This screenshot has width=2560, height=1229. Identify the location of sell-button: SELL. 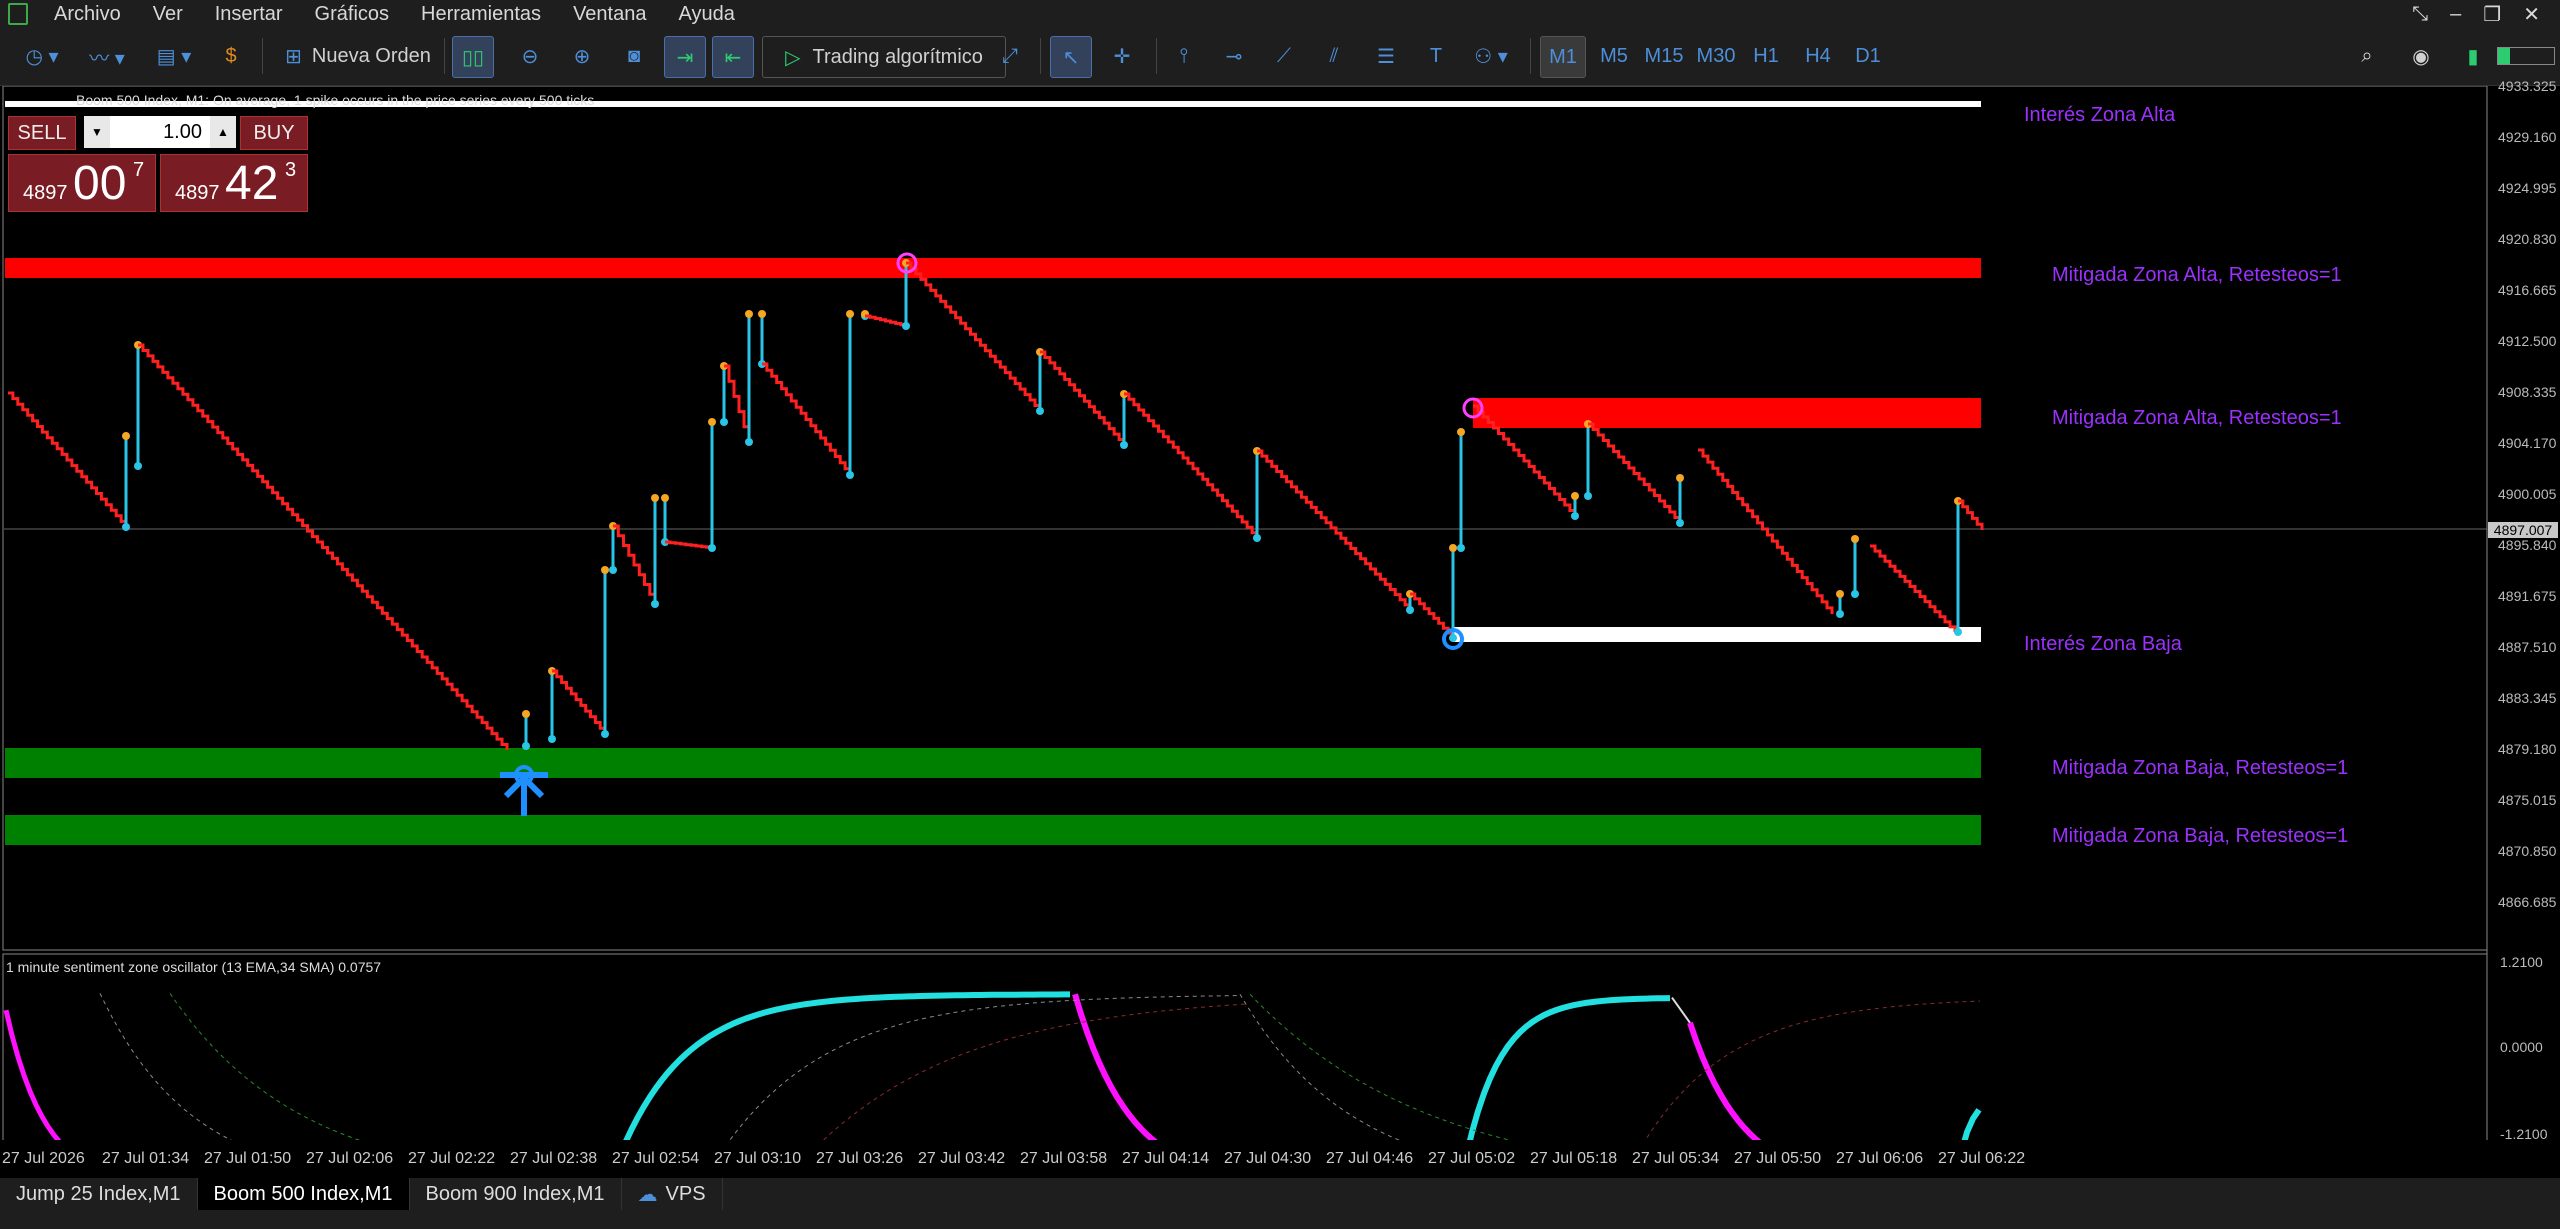
(42, 133).